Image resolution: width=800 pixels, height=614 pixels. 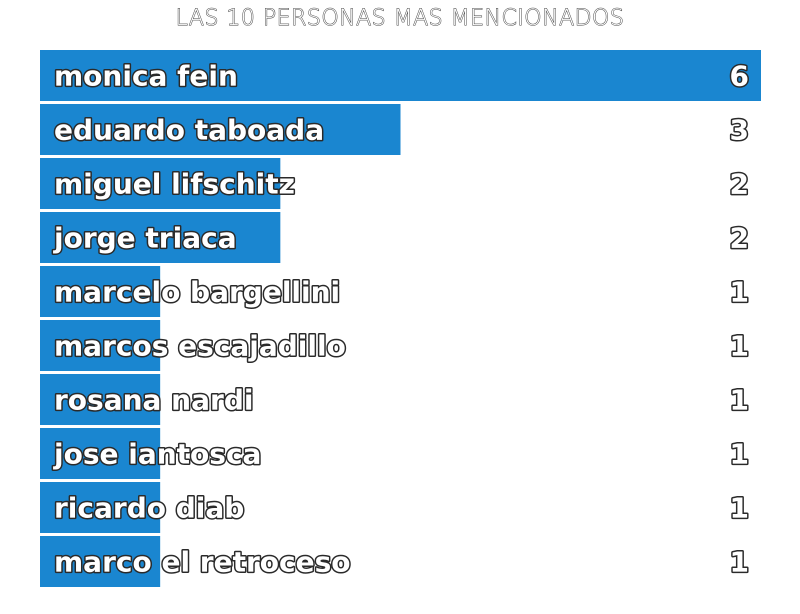 I want to click on category-label: jorge triaca, so click(x=145, y=238).